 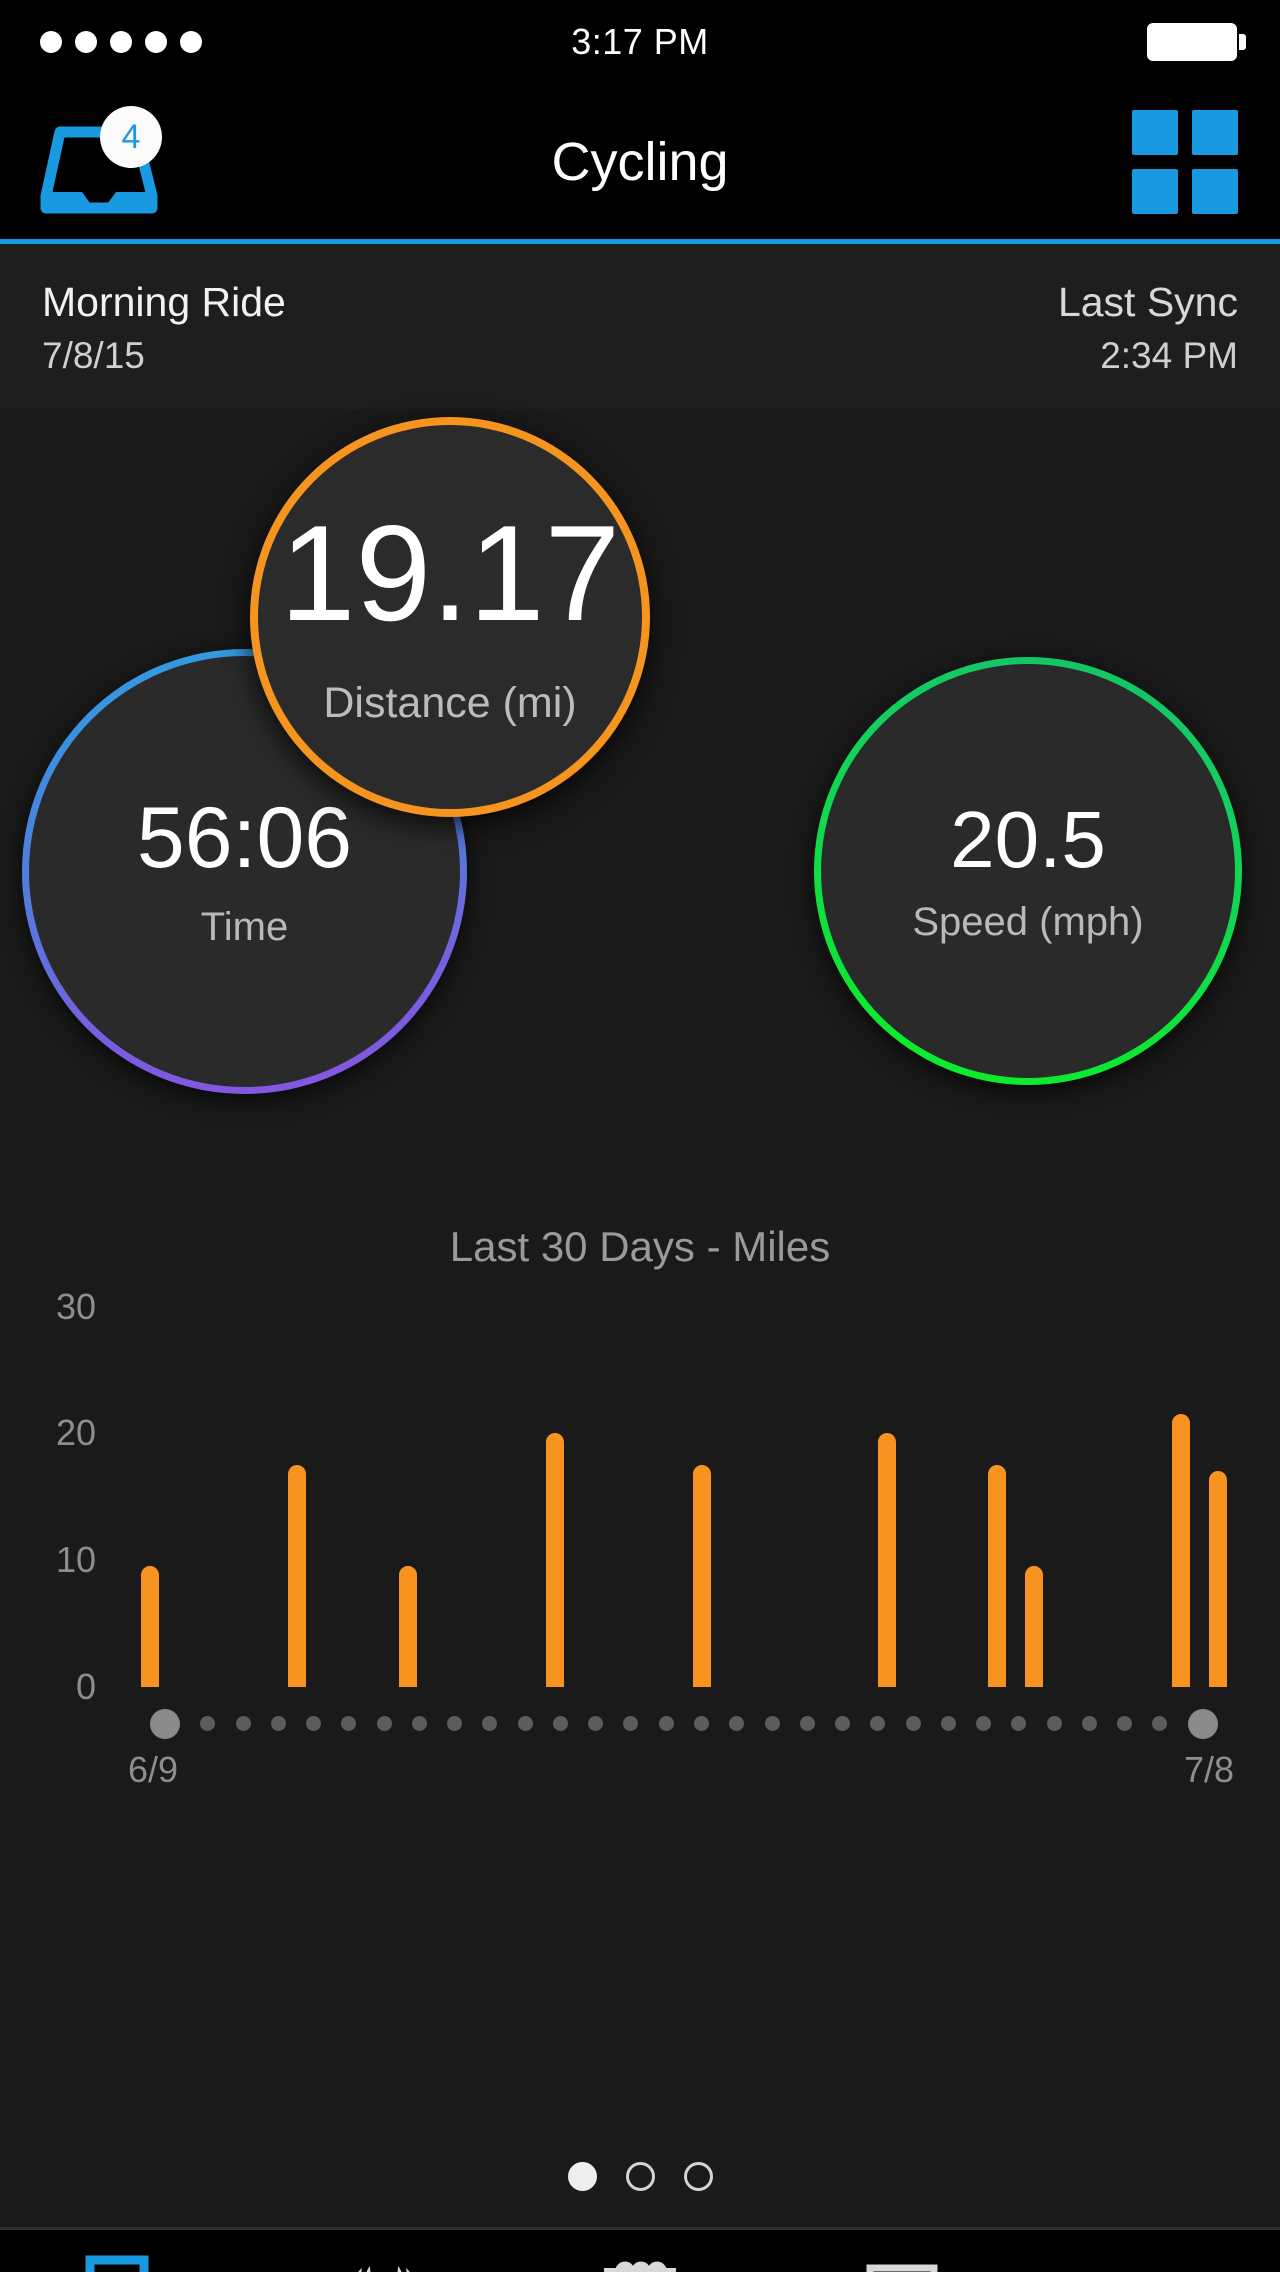 I want to click on chart-y-axis: 30 20 10 0, so click(x=65, y=1531).